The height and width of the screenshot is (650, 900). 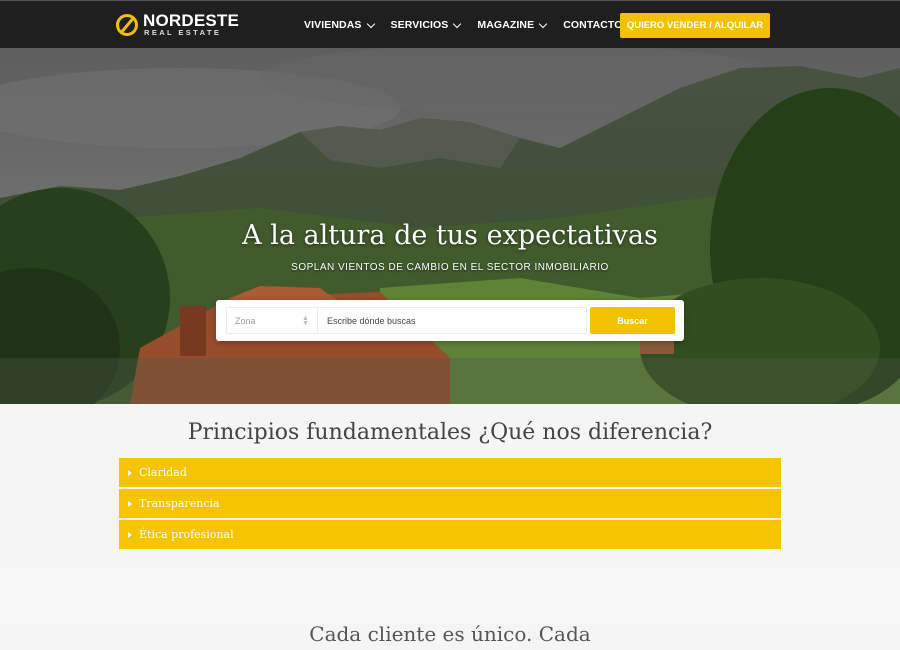 I want to click on section-divider-band, so click(x=450, y=596).